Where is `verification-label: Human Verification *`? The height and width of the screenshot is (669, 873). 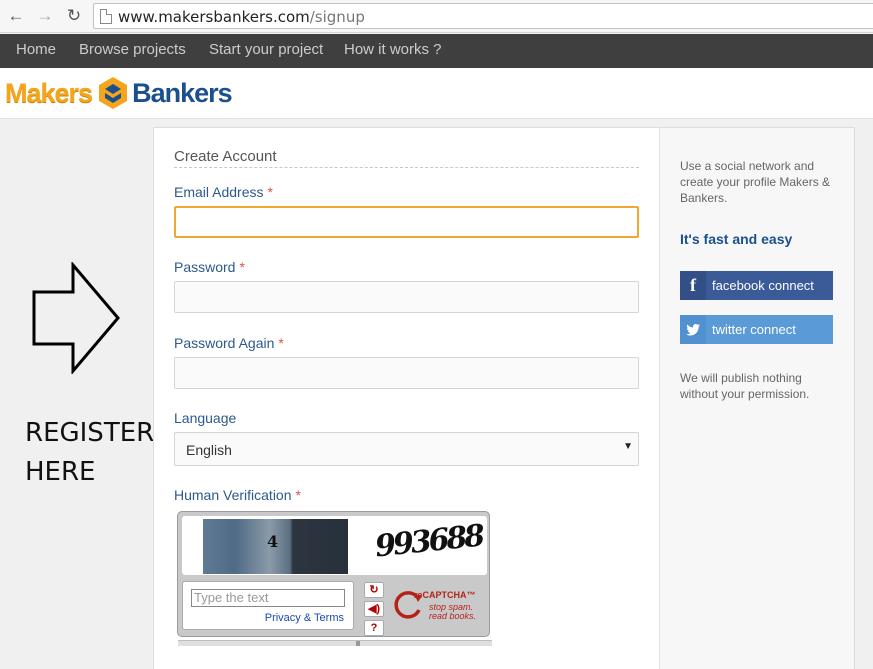
verification-label: Human Verification * is located at coordinates (237, 495).